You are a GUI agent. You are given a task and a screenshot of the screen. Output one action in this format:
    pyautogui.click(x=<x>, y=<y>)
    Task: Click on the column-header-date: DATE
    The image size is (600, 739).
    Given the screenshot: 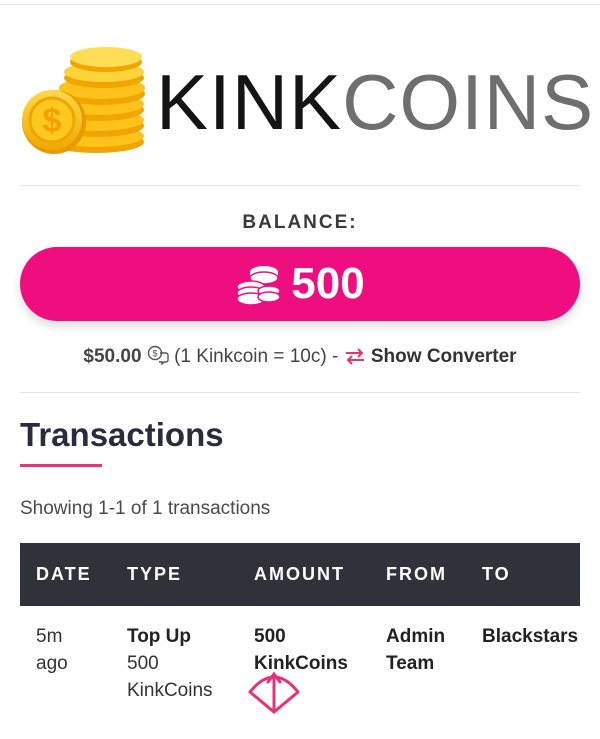 What is the action you would take?
    pyautogui.click(x=64, y=574)
    